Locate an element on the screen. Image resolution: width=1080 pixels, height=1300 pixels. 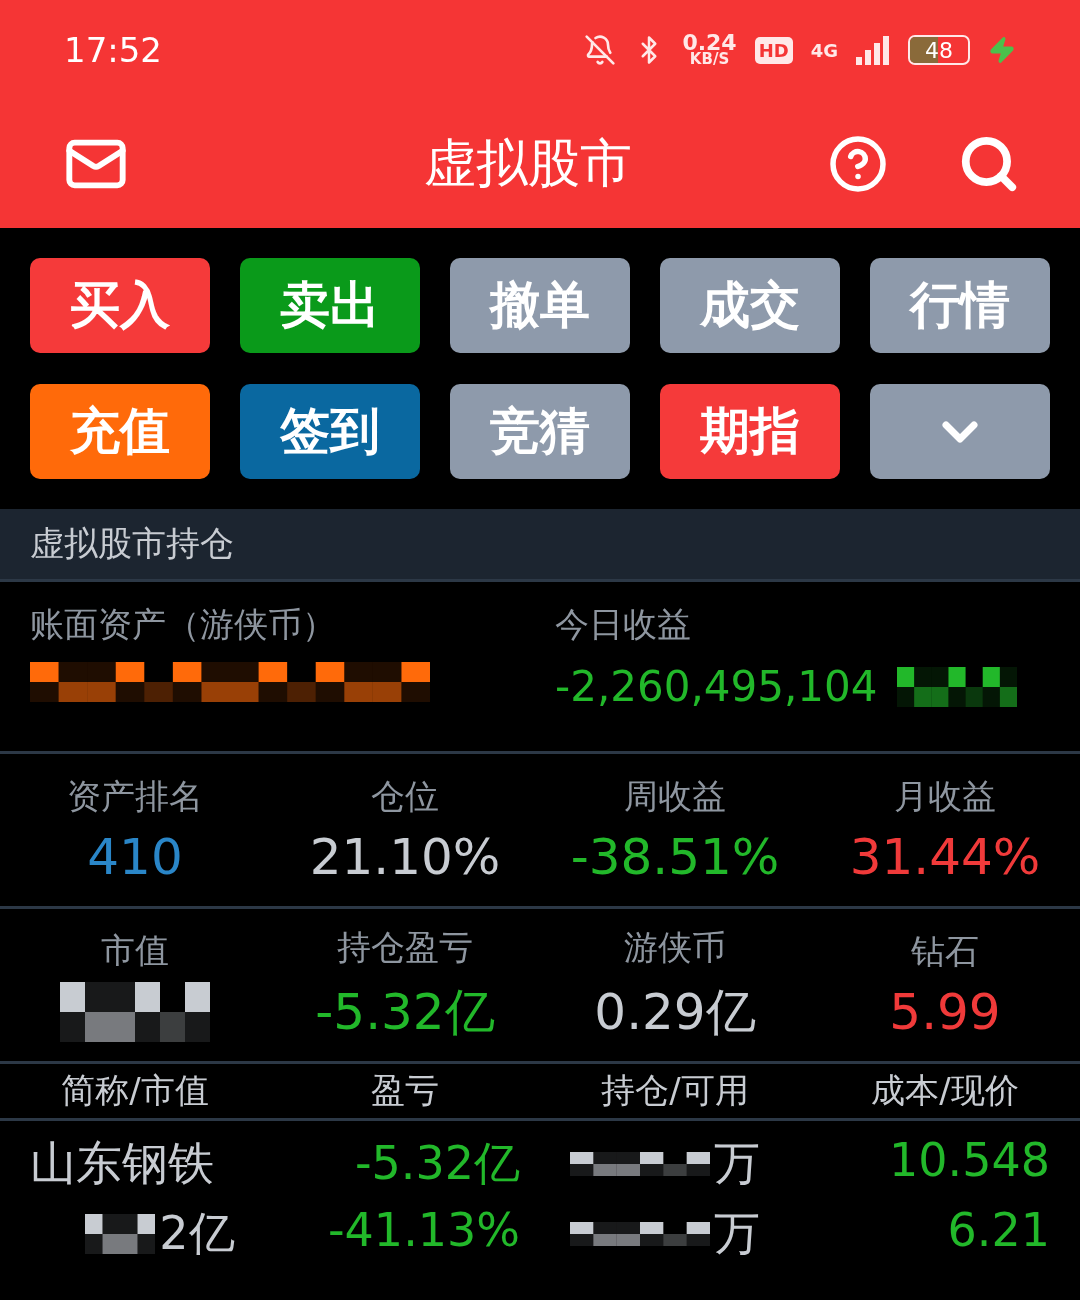
signal-icon is located at coordinates (873, 50).